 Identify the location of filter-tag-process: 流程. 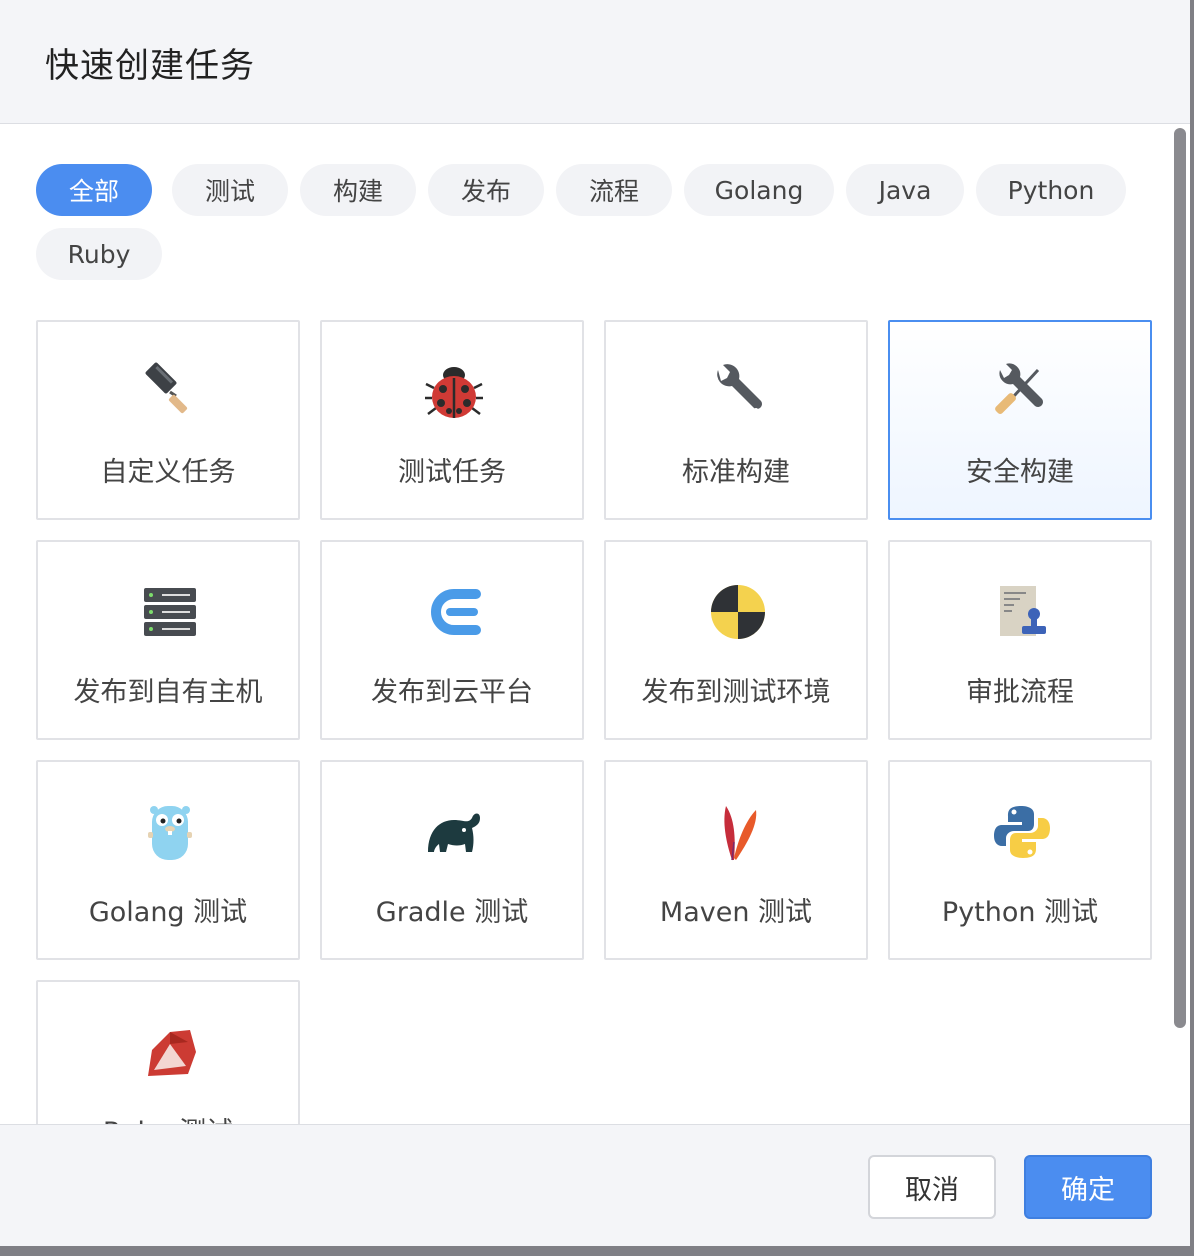
(614, 190).